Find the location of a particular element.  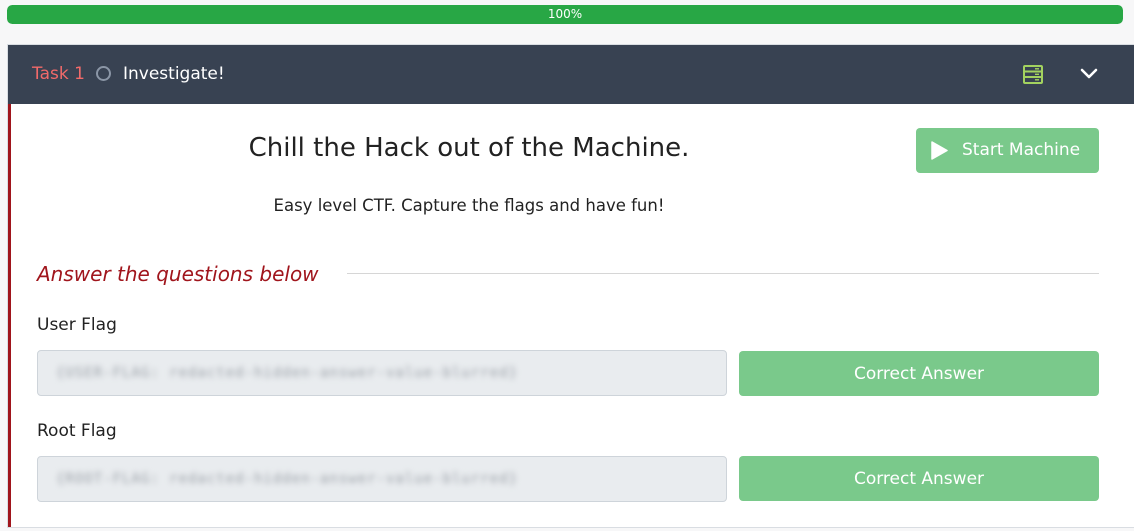

answers-section-title: Answer the questions below is located at coordinates (178, 274).